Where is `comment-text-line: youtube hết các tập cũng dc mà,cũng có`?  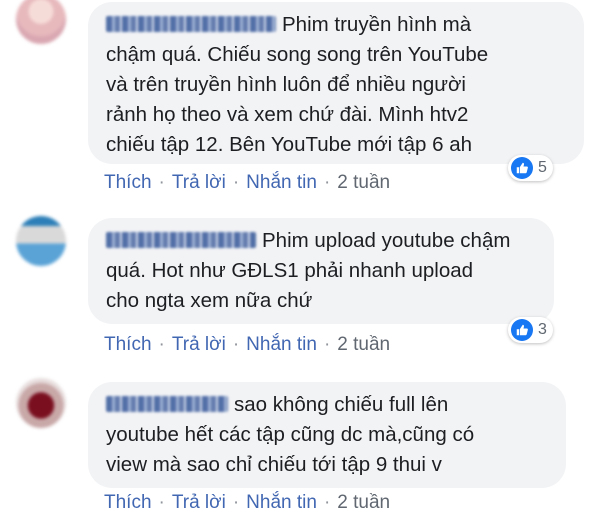 comment-text-line: youtube hết các tập cũng dc mà,cũng có is located at coordinates (290, 434).